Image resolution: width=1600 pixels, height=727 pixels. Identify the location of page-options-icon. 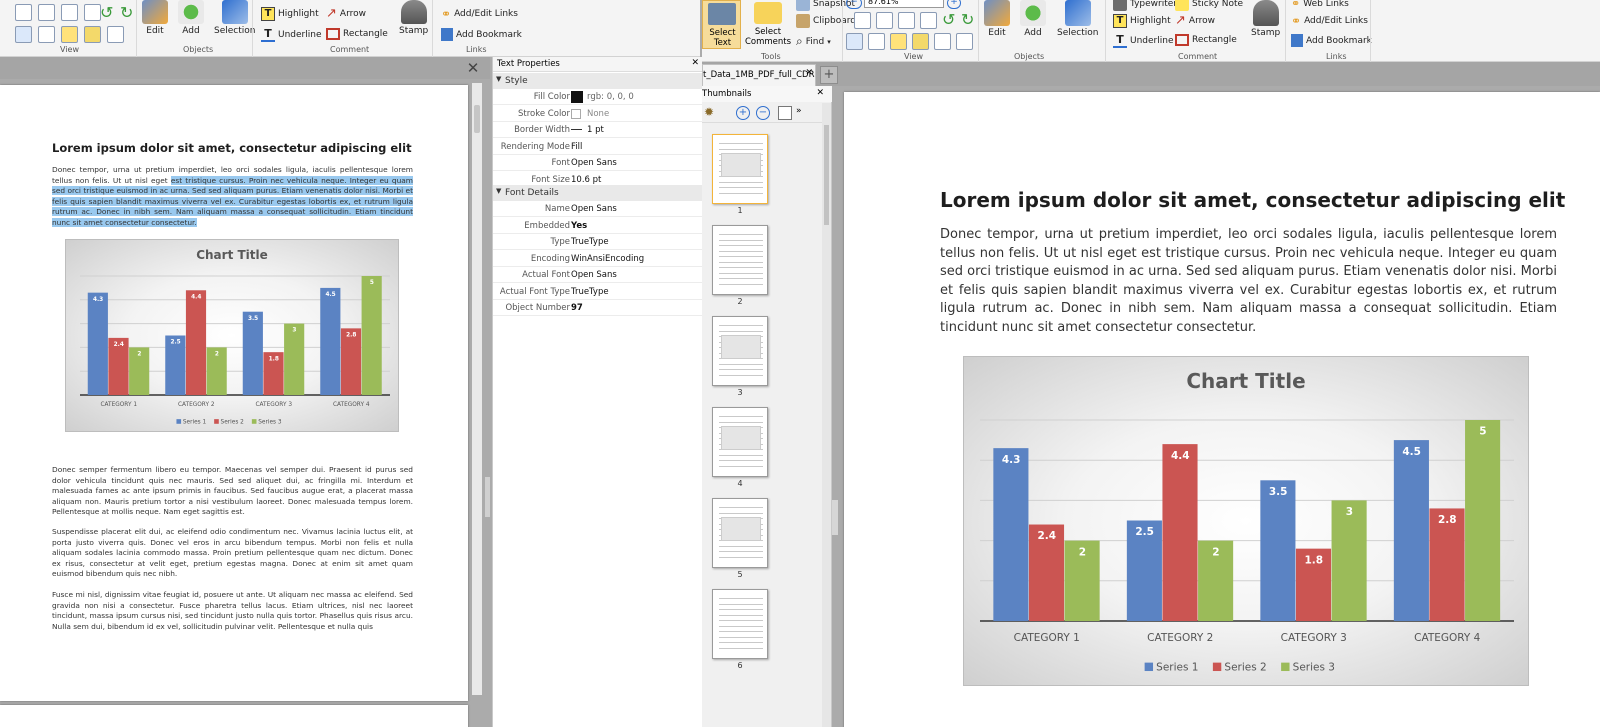
(785, 113).